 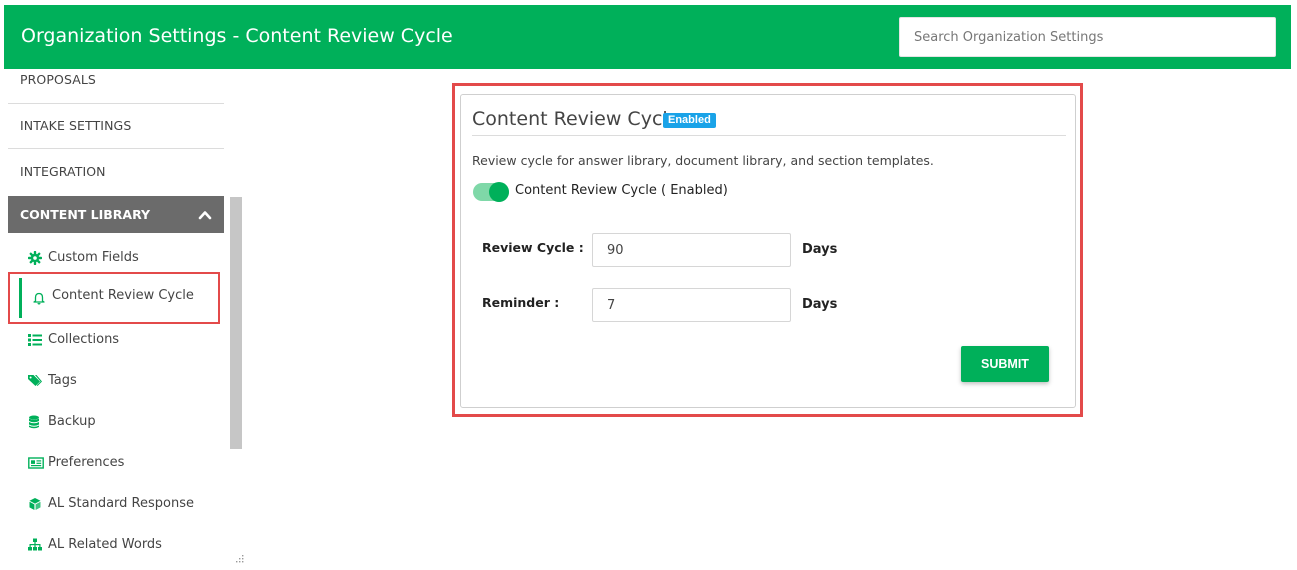 I want to click on sidebar-scrollbar, so click(x=236, y=323).